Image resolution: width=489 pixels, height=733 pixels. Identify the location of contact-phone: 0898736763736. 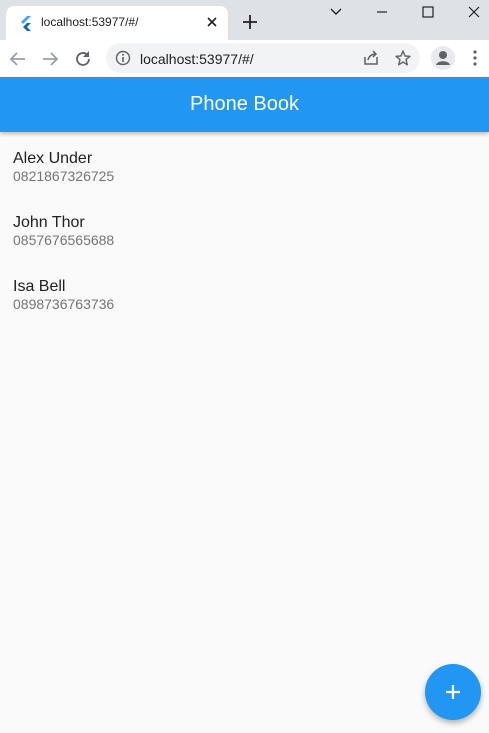
(64, 304).